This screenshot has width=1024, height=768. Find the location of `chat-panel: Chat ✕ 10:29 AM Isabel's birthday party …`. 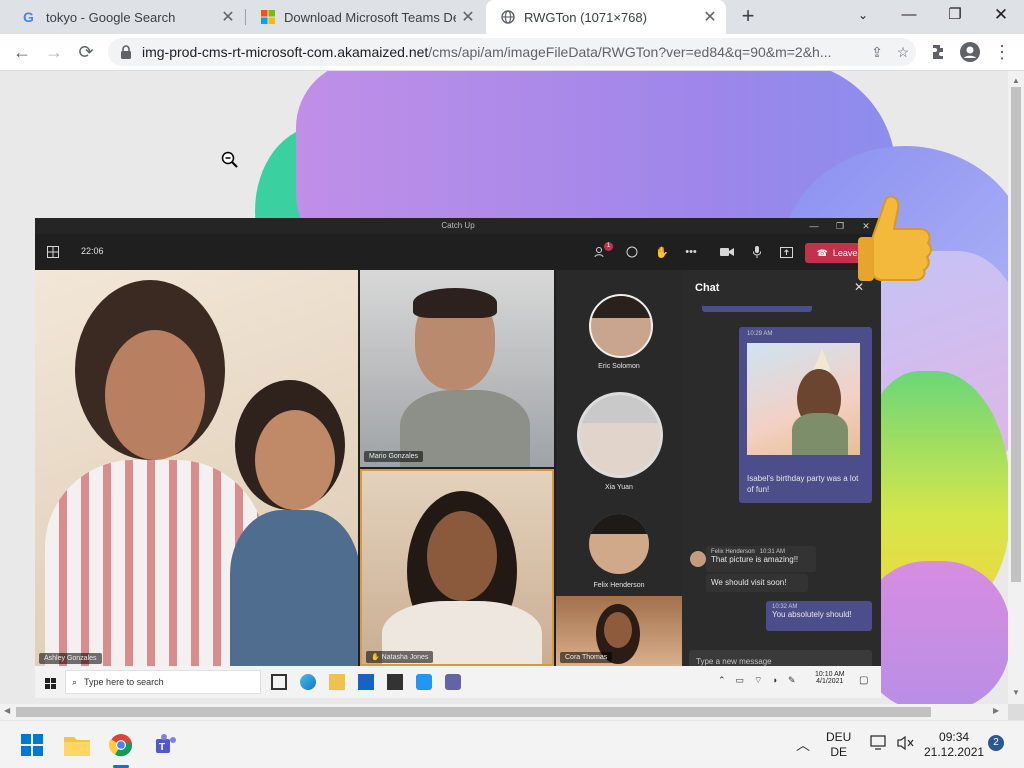

chat-panel: Chat ✕ 10:29 AM Isabel's birthday party … is located at coordinates (781, 472).